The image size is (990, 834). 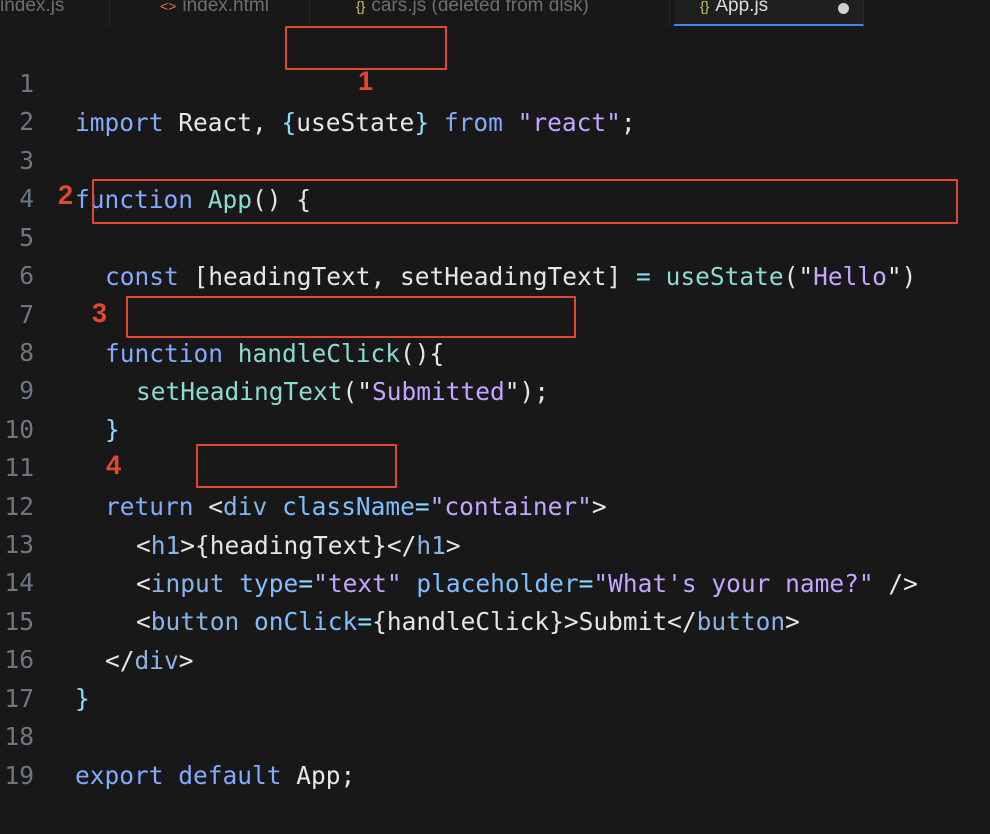 I want to click on tab-label: cars.js (deleted from disk), so click(x=480, y=8).